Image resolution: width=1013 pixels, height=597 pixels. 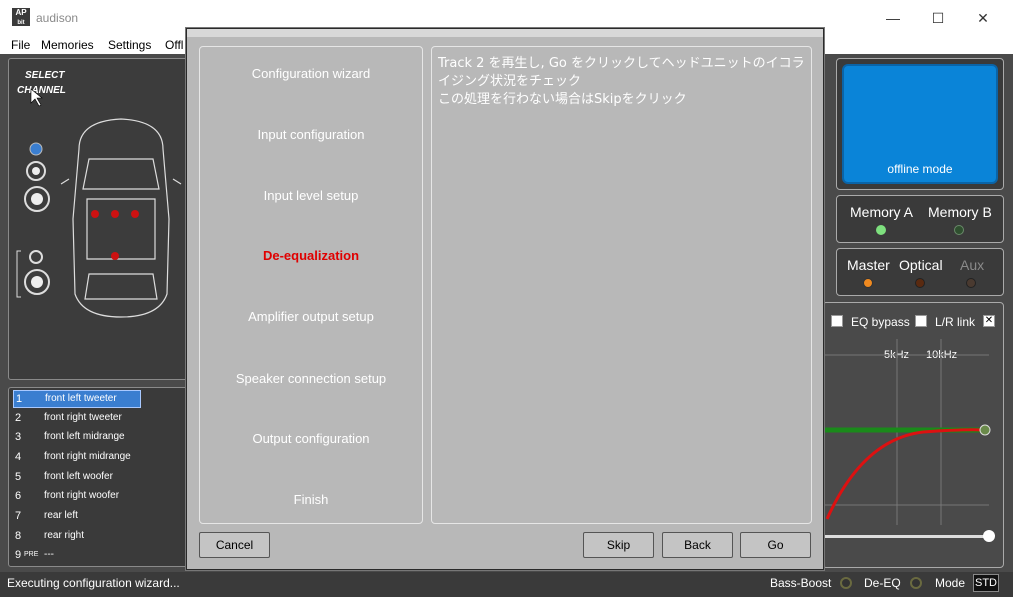 What do you see at coordinates (618, 545) in the screenshot?
I see `skip-button: Skip` at bounding box center [618, 545].